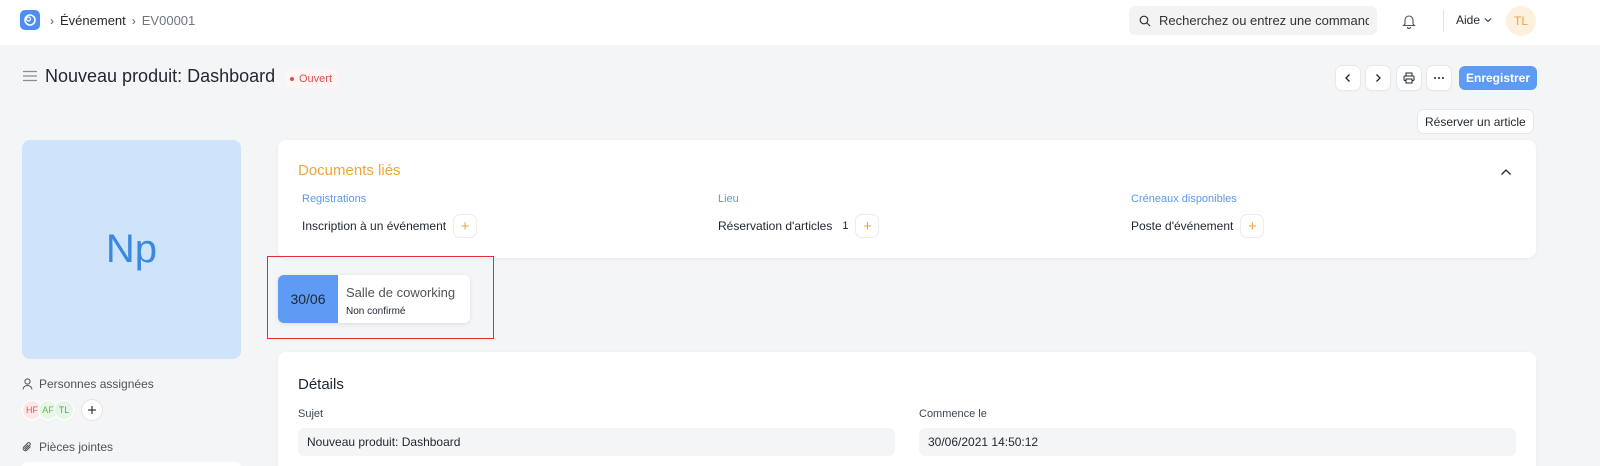  What do you see at coordinates (316, 78) in the screenshot?
I see `status-label: Ouvert` at bounding box center [316, 78].